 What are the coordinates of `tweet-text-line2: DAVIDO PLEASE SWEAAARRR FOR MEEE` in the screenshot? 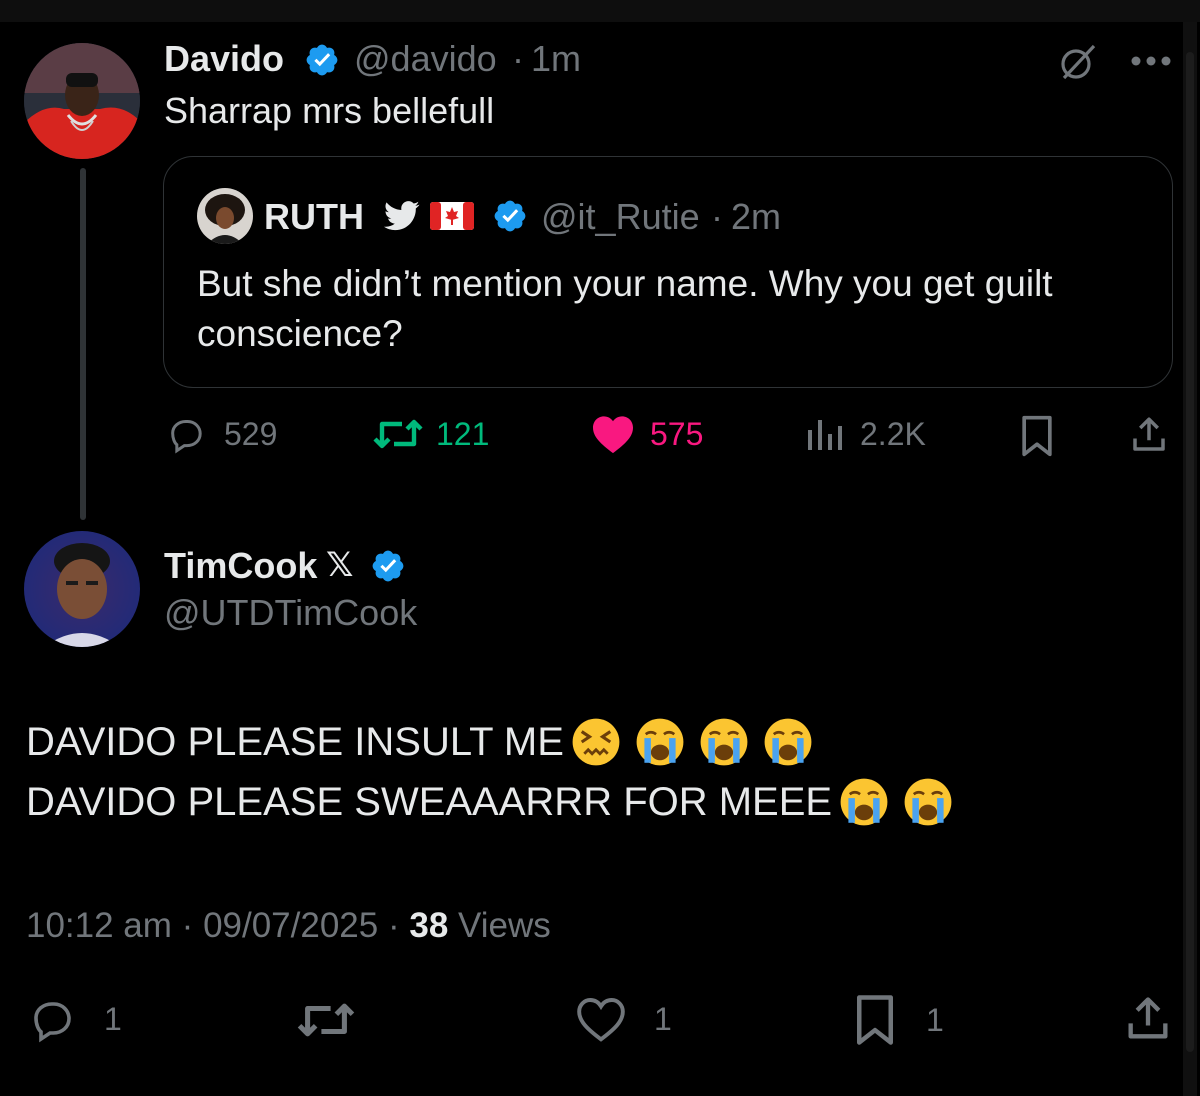 It's located at (490, 802).